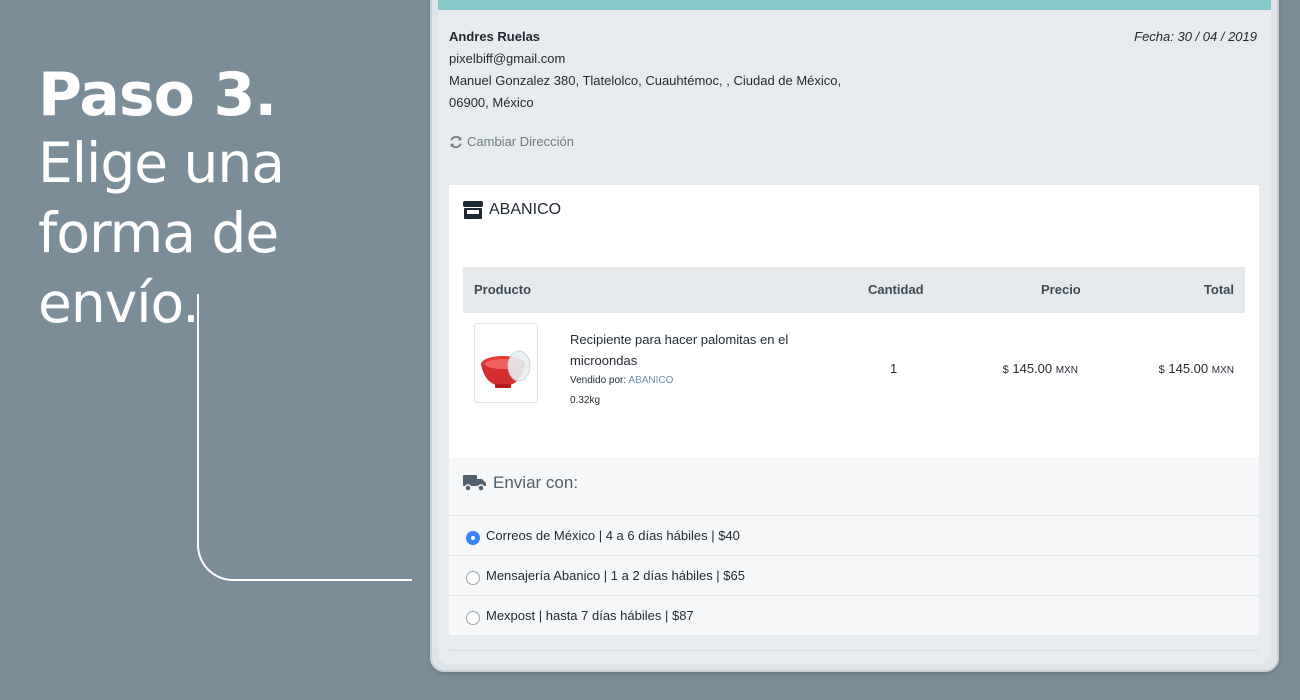 Image resolution: width=1300 pixels, height=700 pixels. What do you see at coordinates (456, 141) in the screenshot?
I see `refresh-icon` at bounding box center [456, 141].